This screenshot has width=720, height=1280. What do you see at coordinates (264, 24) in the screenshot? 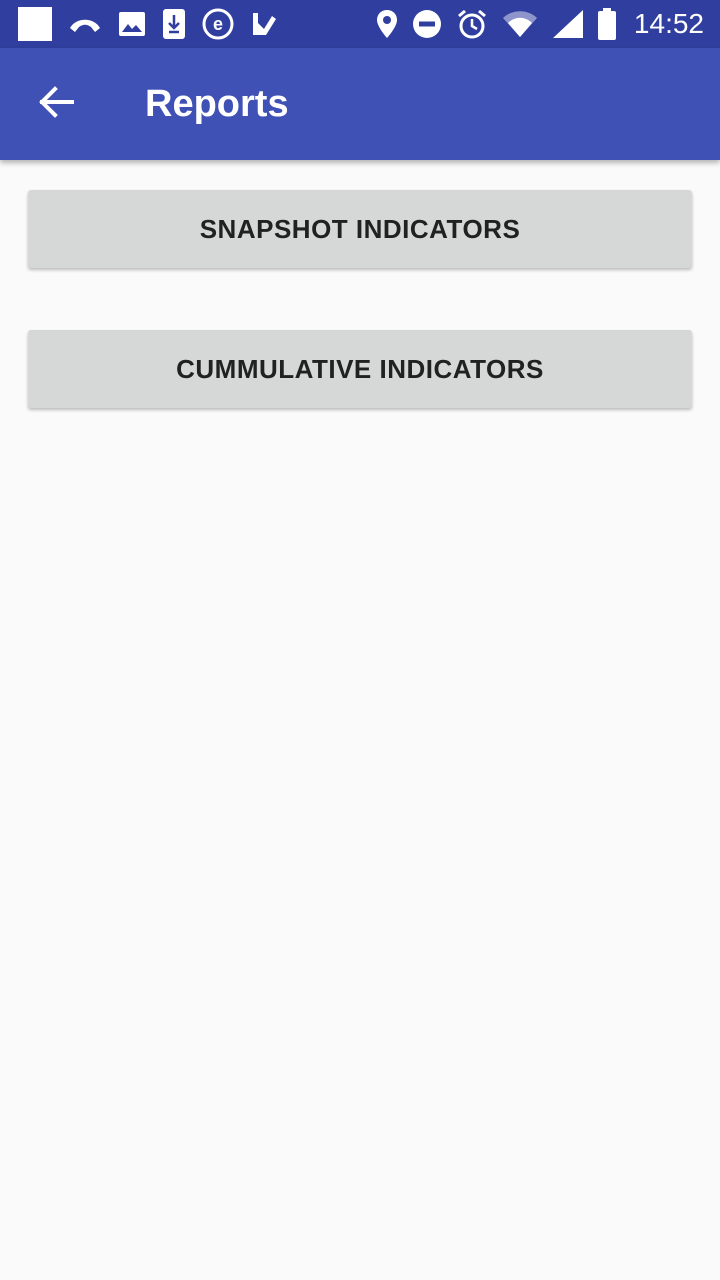
I see `check-app-icon` at bounding box center [264, 24].